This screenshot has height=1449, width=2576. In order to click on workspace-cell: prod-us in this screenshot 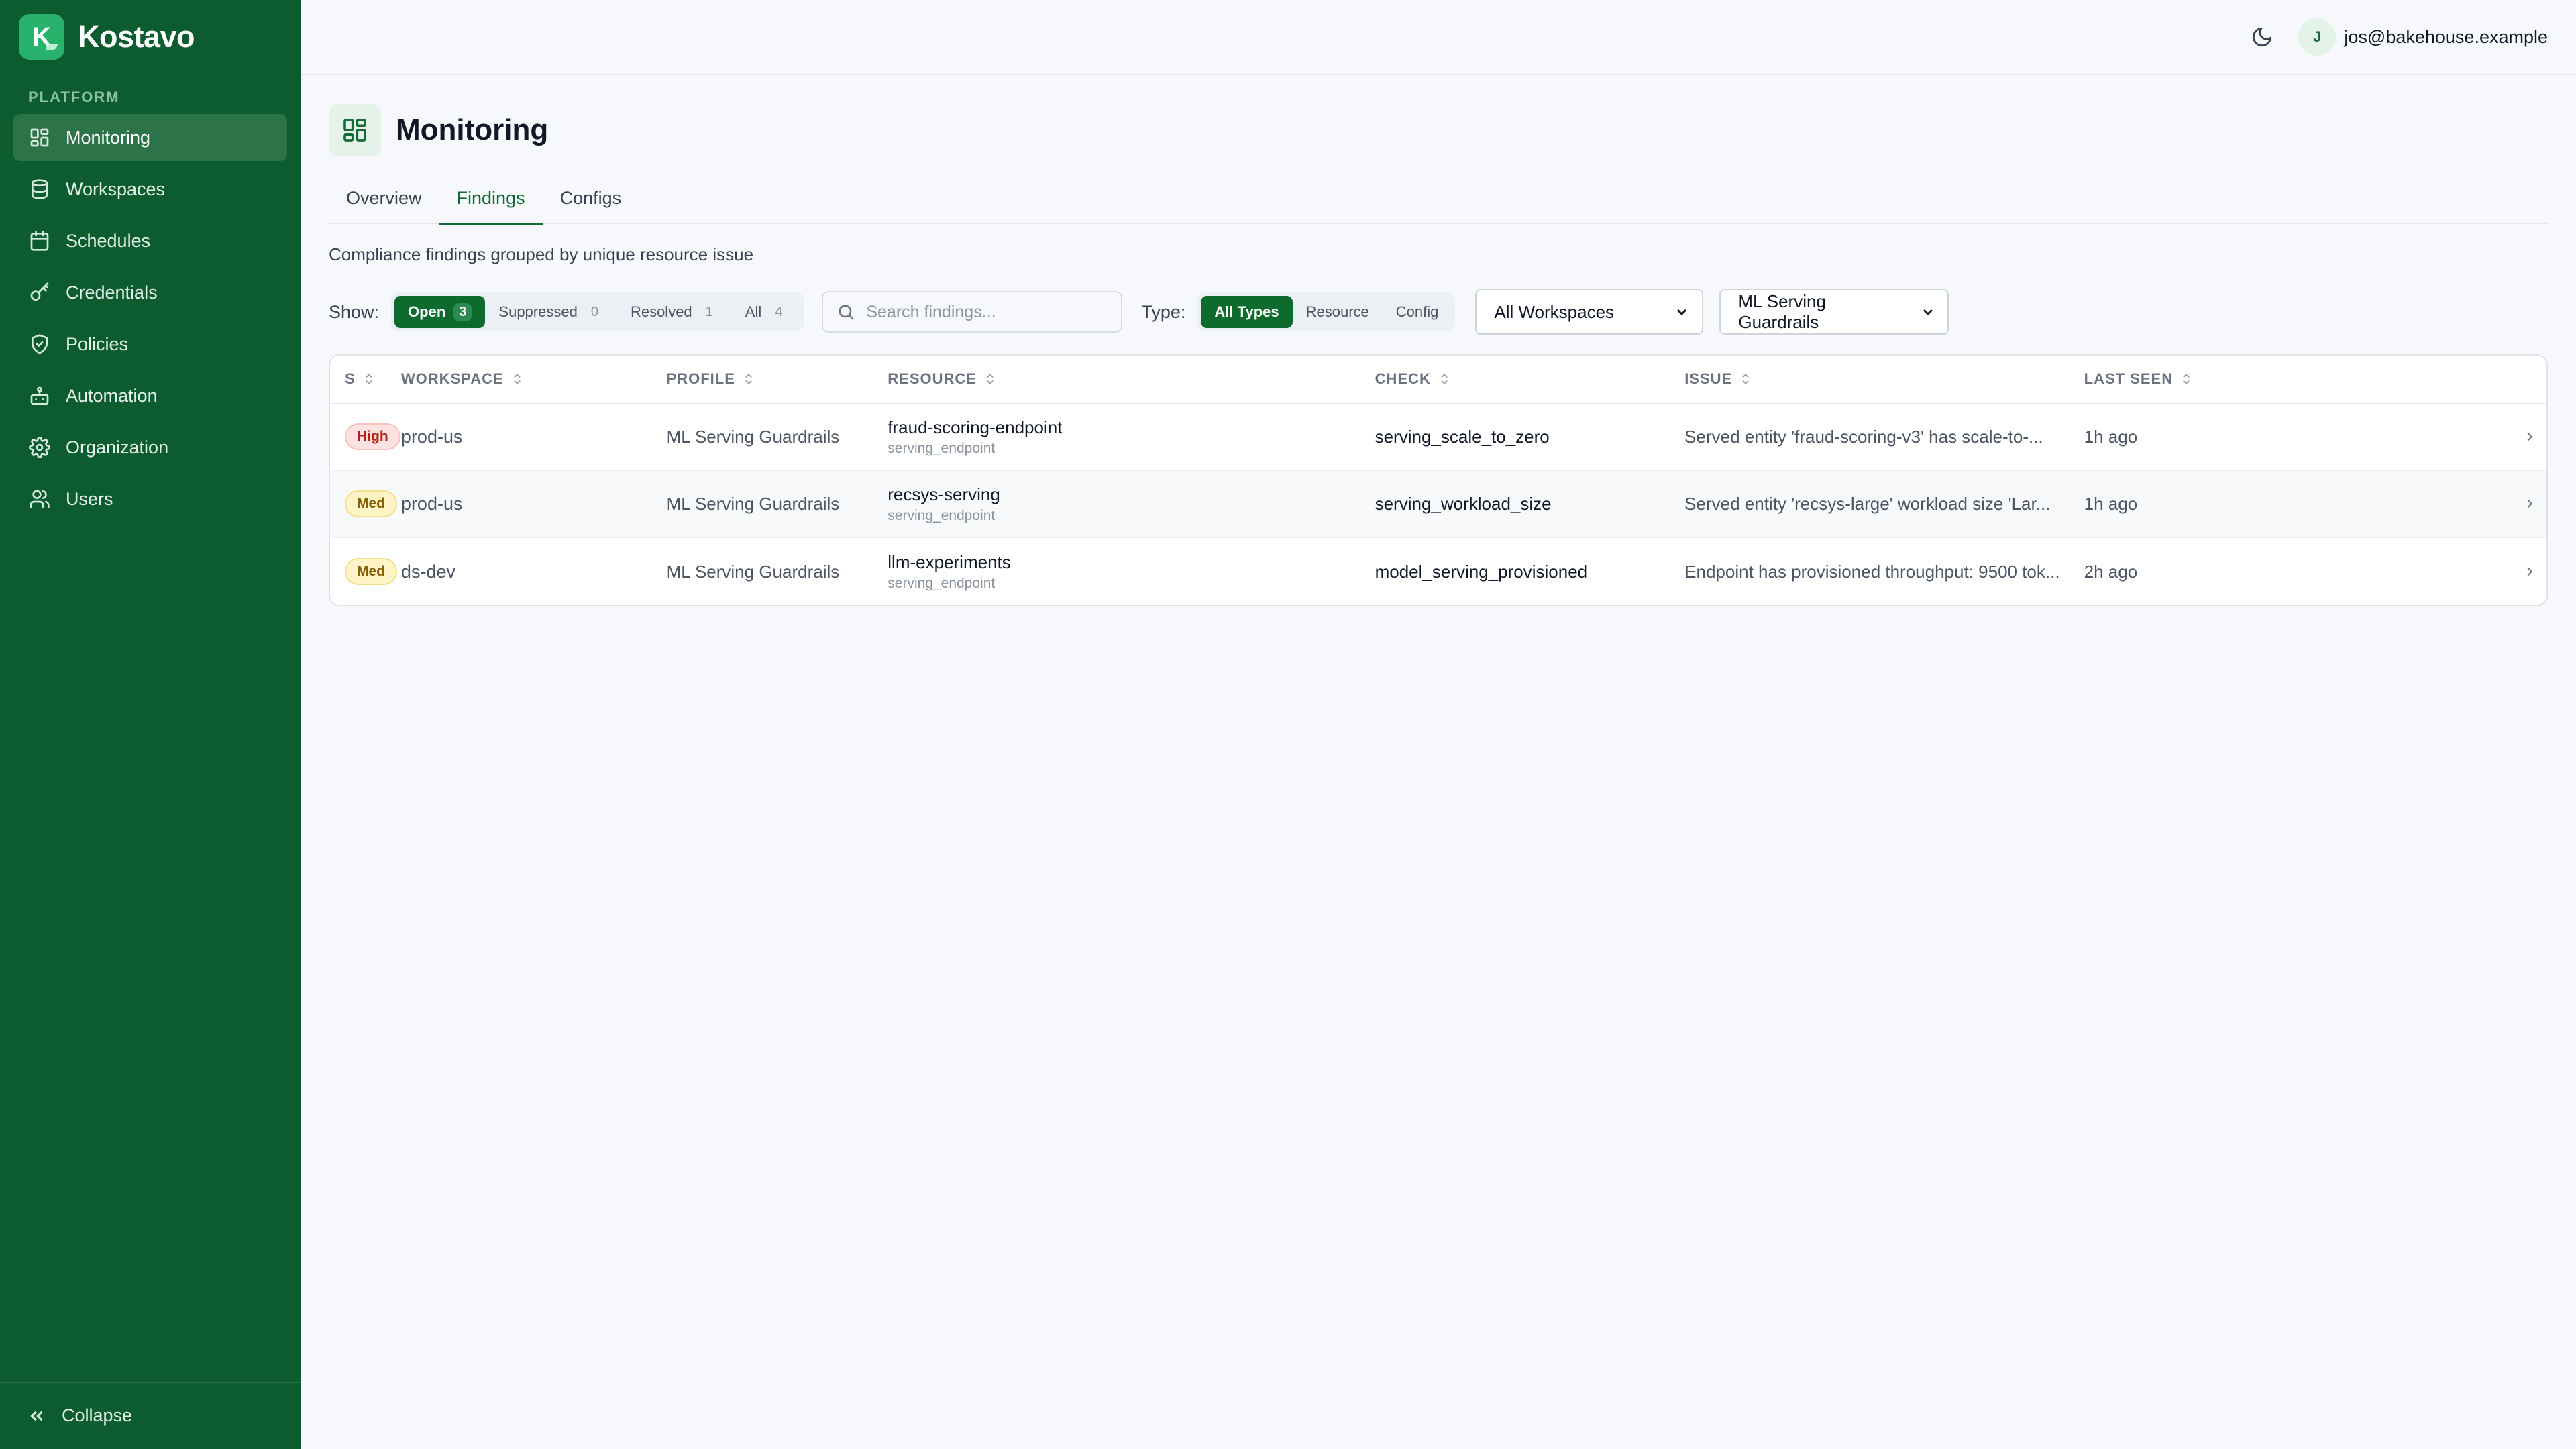, I will do `click(431, 436)`.